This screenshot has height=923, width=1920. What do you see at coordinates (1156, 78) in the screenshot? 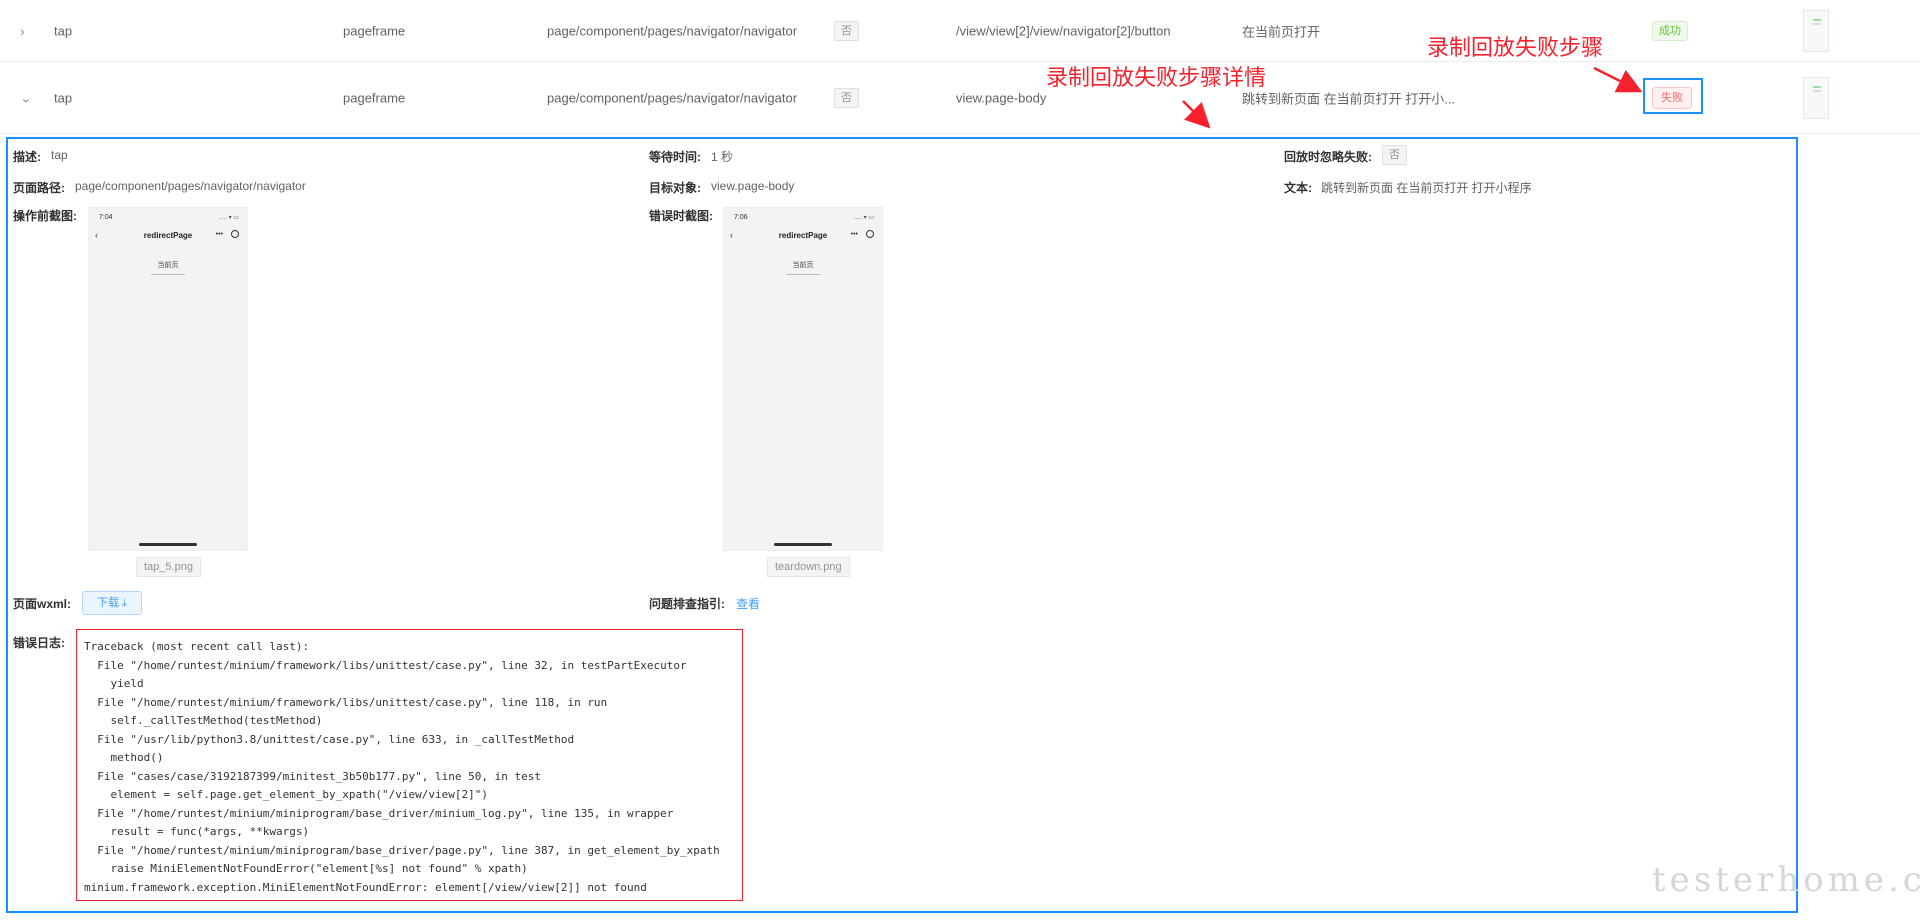
I see `annotation-fail-detail: 录制回放失败步骤详情` at bounding box center [1156, 78].